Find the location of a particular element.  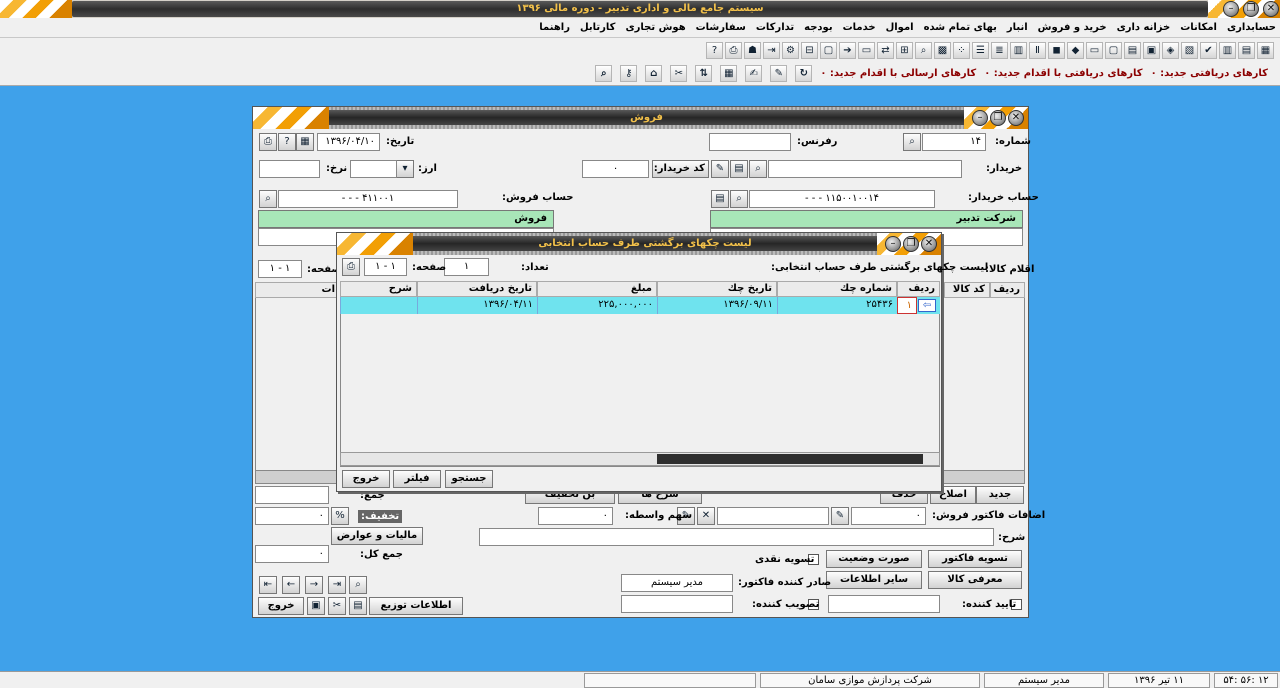

ref-field is located at coordinates (750, 142).